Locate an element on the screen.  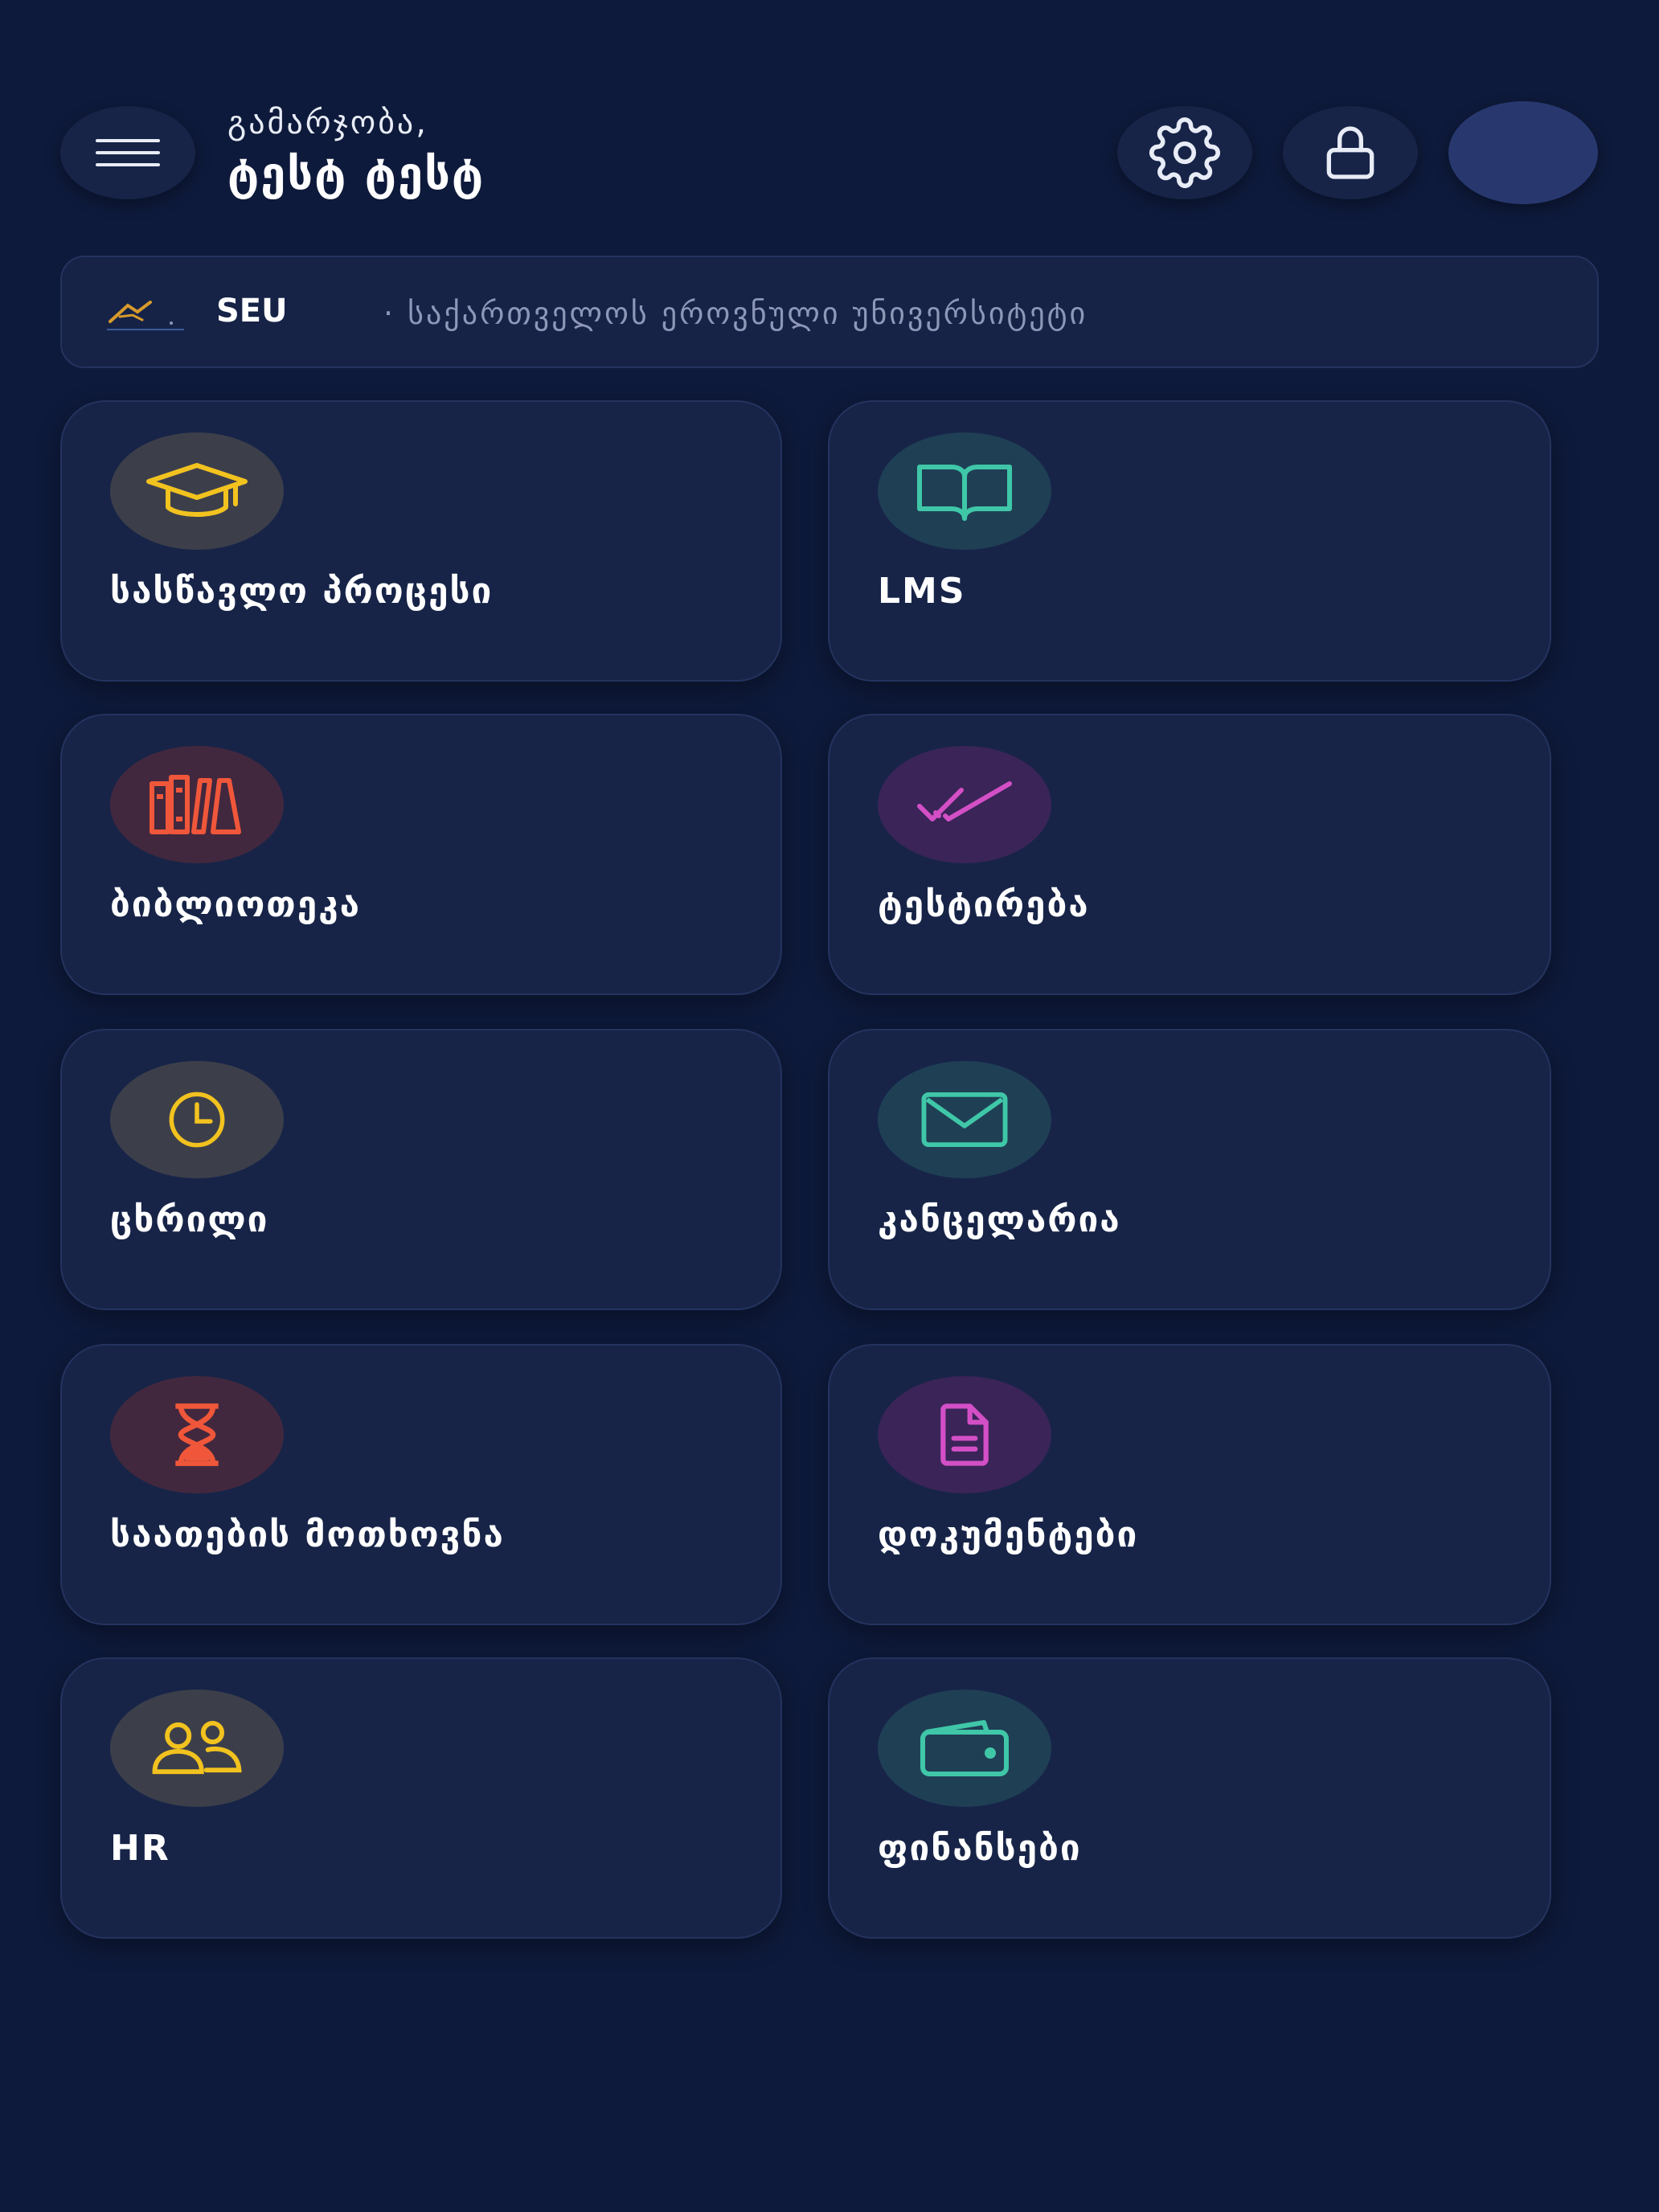
module-card-hr: HR is located at coordinates (421, 1798).